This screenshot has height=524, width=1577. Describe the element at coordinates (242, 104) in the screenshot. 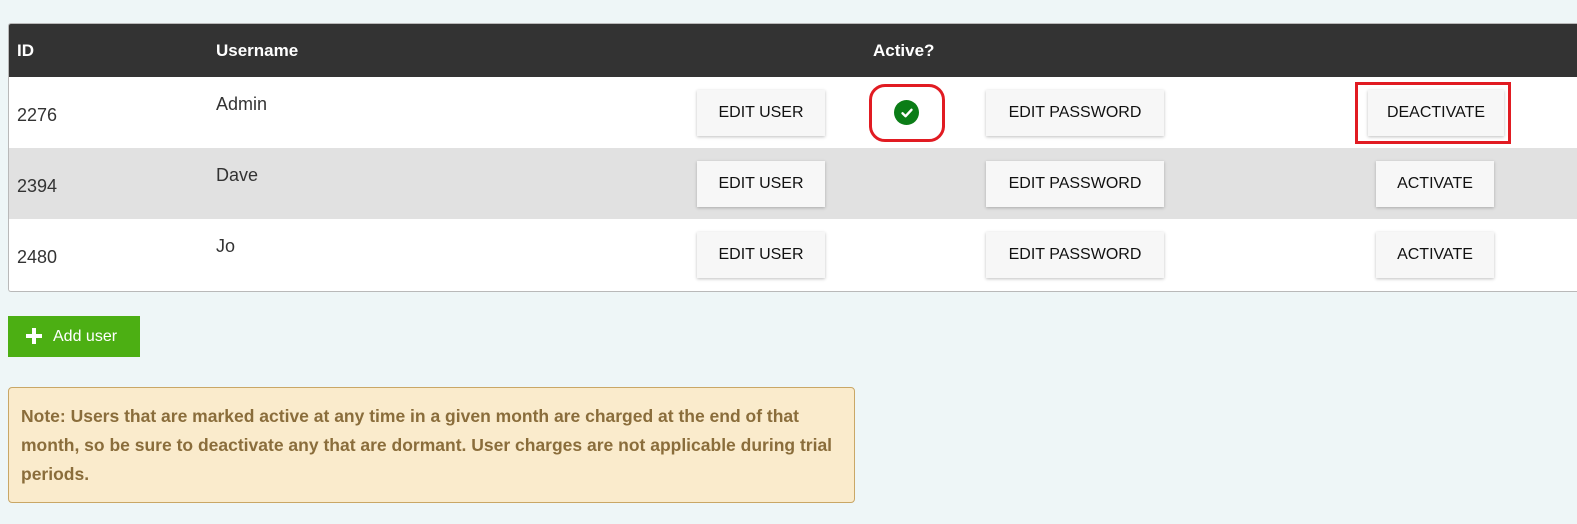

I see `username: Admin` at that location.